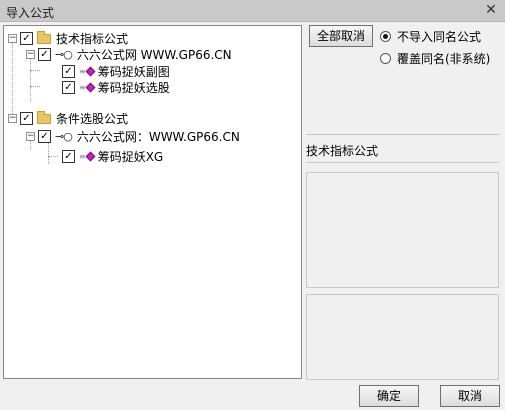  What do you see at coordinates (252, 11) in the screenshot?
I see `title-bar: 导入公式 ✕` at bounding box center [252, 11].